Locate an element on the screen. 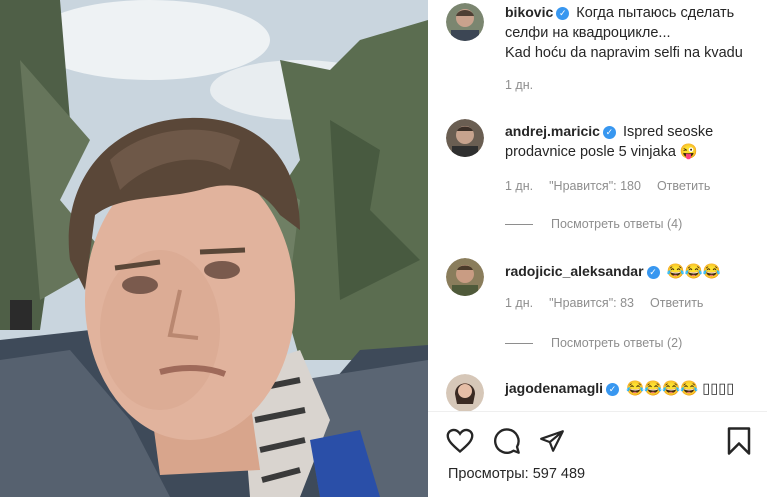 This screenshot has height=497, width=767. caption-line-3: Kad hoću da napravim selfi na kvadu is located at coordinates (624, 53).